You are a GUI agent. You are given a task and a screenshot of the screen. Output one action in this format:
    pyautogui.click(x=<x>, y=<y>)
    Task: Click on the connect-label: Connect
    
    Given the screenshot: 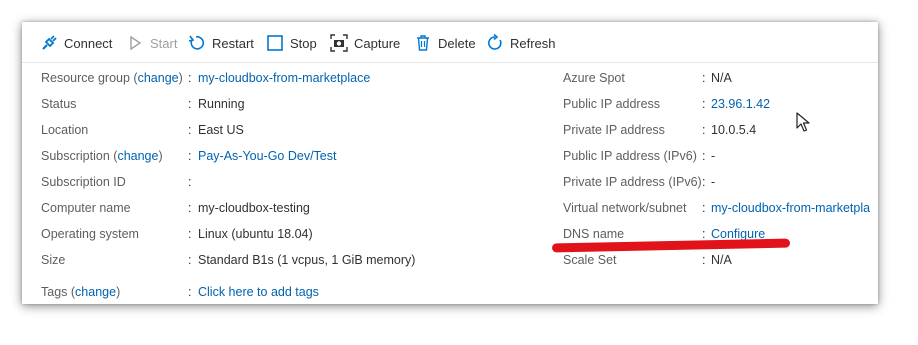 What is the action you would take?
    pyautogui.click(x=88, y=43)
    